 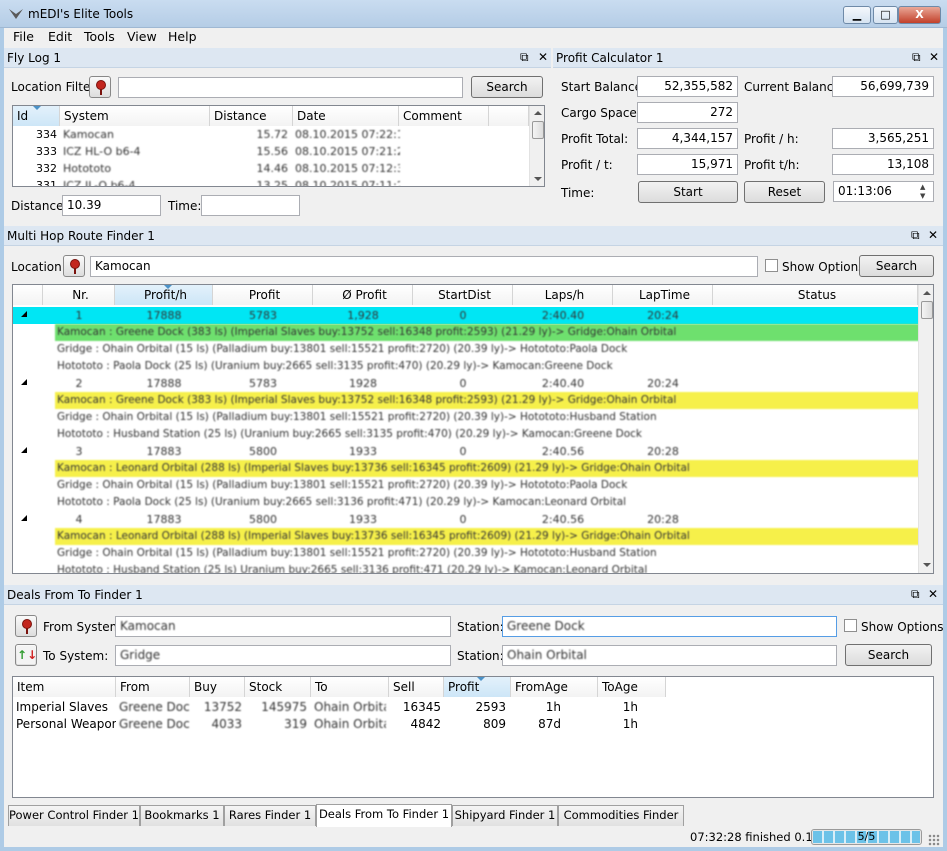 I want to click on table-row: 333 ICZ HL-O b6-4 15.56 08.10.2015 07:21:24, so click(x=271, y=151).